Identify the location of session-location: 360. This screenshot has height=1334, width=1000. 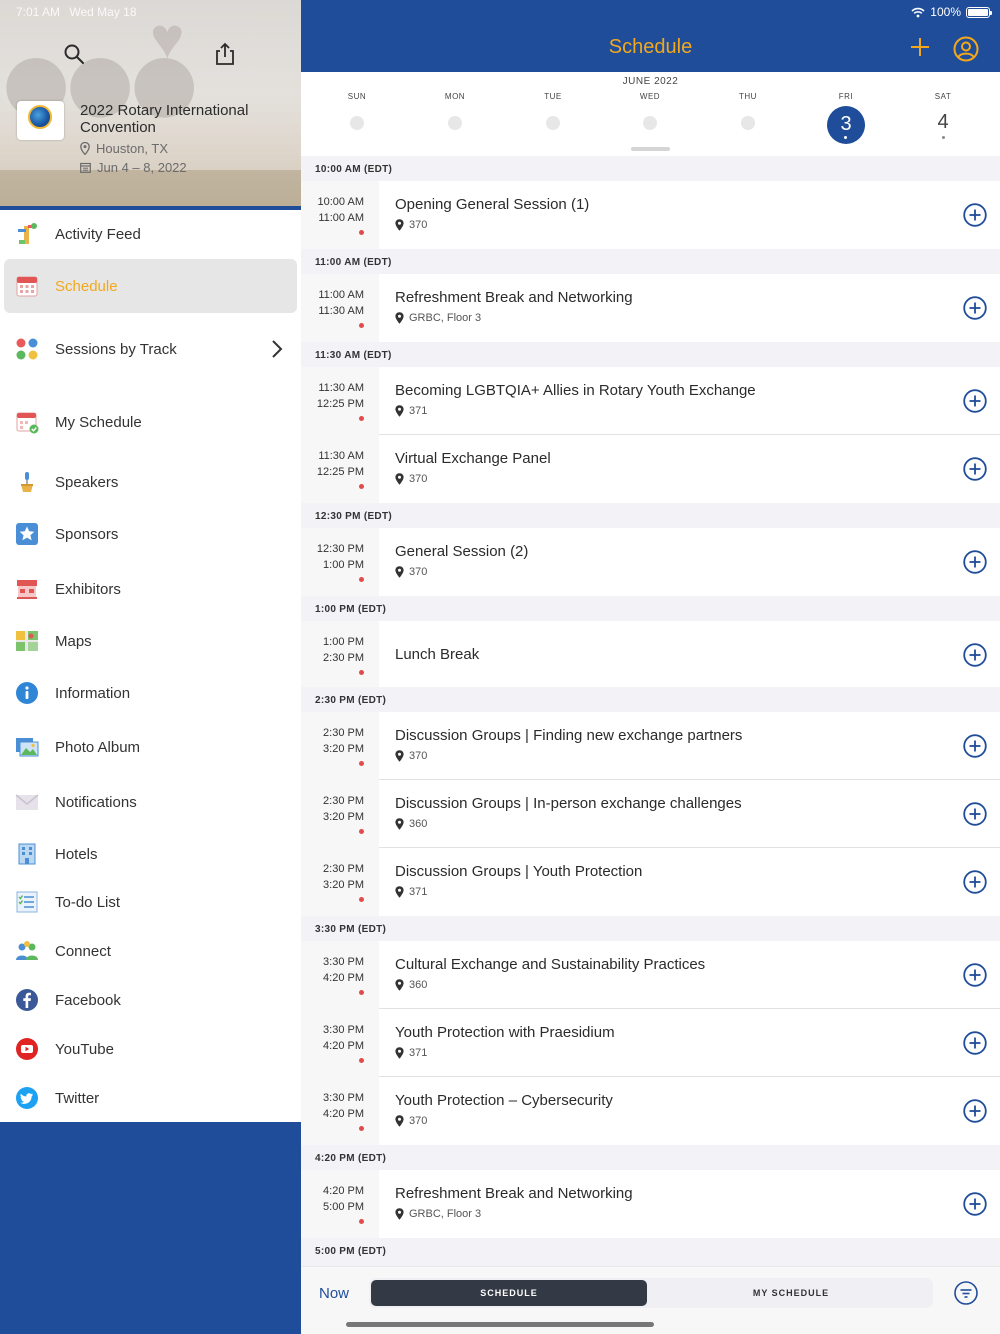
(411, 824).